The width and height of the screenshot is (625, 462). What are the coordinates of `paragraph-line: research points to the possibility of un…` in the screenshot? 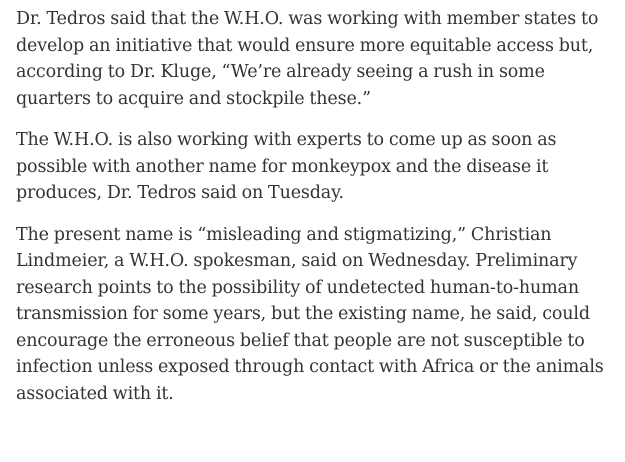 It's located at (297, 287).